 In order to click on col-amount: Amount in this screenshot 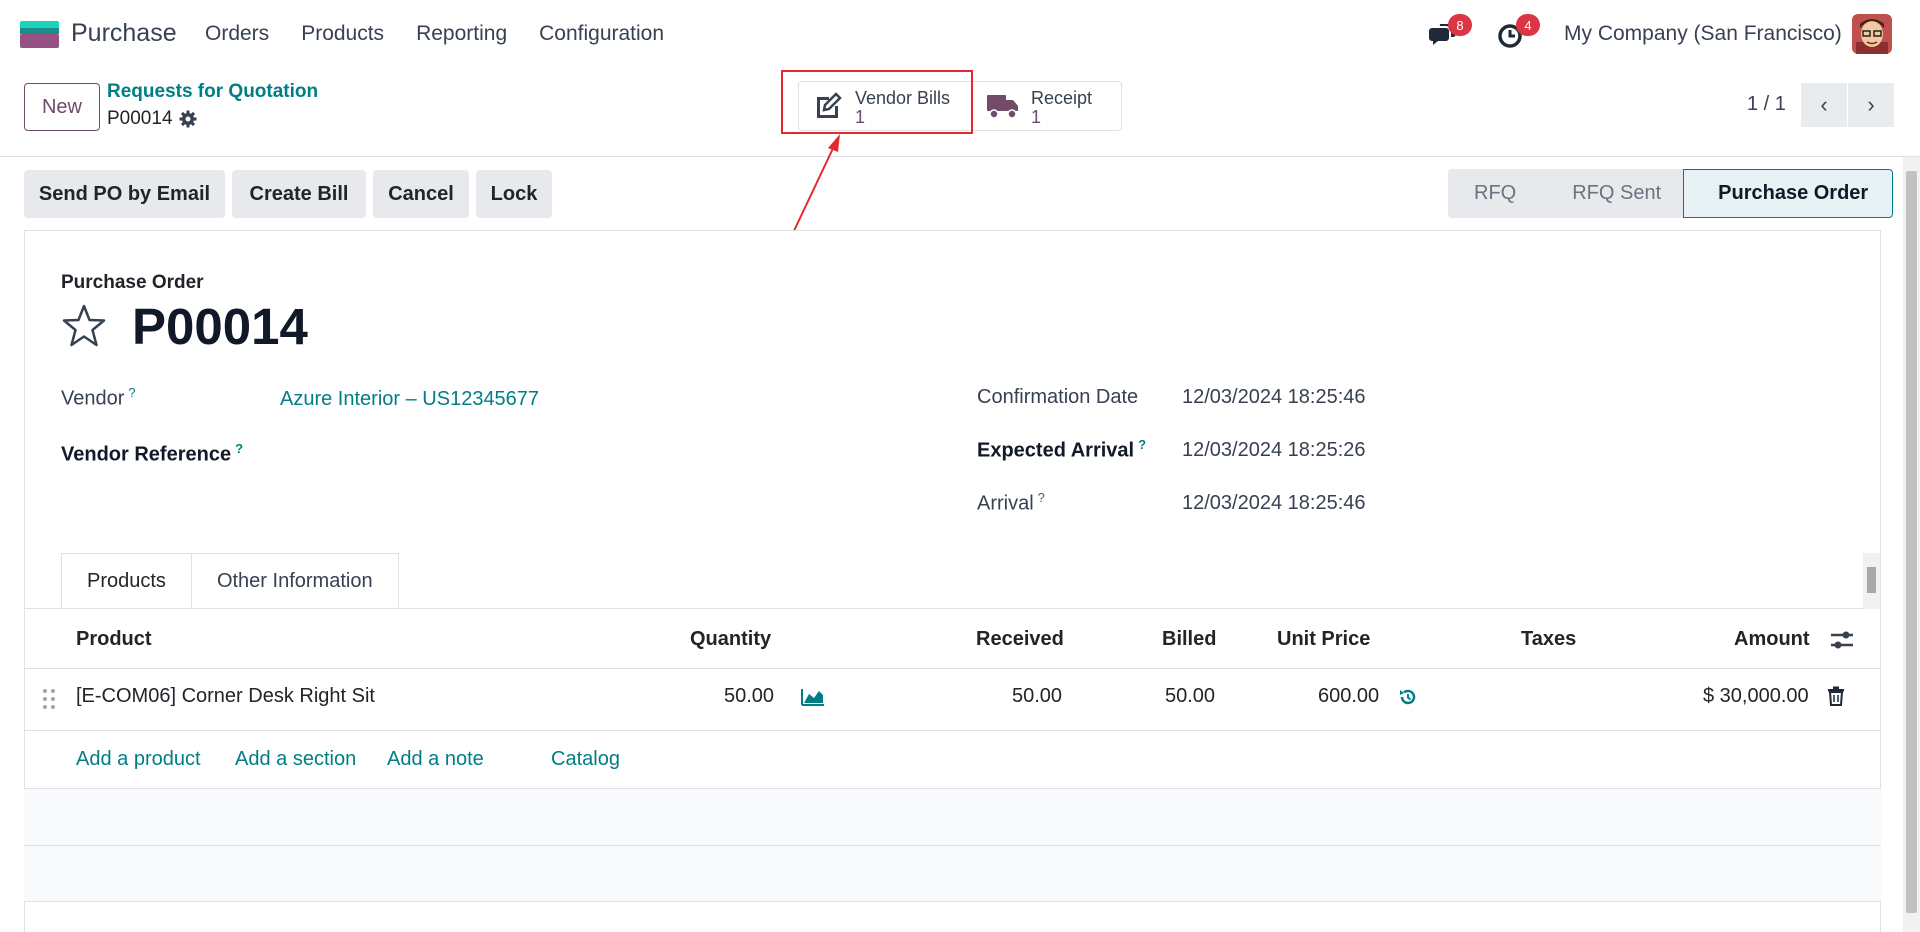, I will do `click(1772, 639)`.